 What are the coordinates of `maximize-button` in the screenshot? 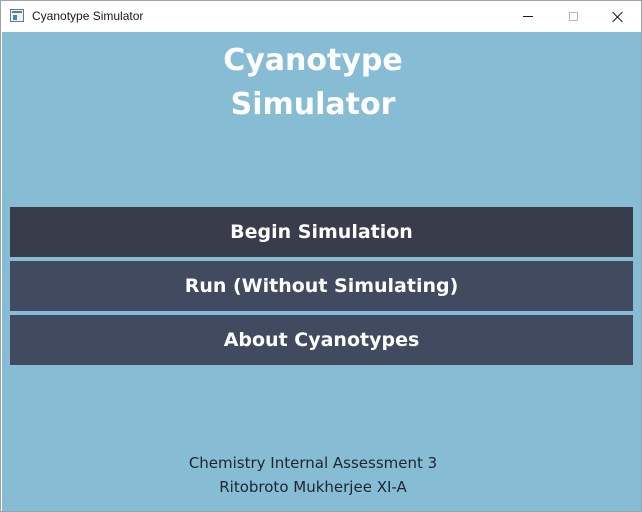 It's located at (573, 16).